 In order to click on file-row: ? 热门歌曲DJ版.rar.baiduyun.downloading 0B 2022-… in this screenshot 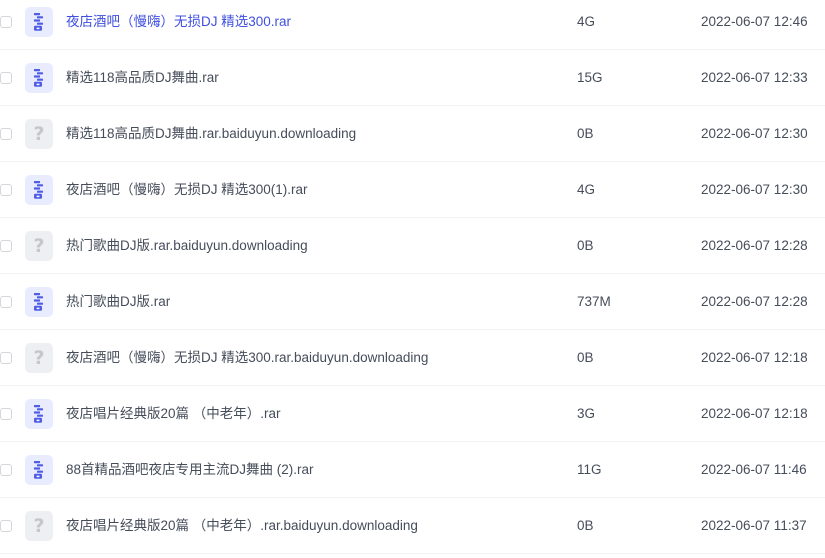, I will do `click(412, 246)`.